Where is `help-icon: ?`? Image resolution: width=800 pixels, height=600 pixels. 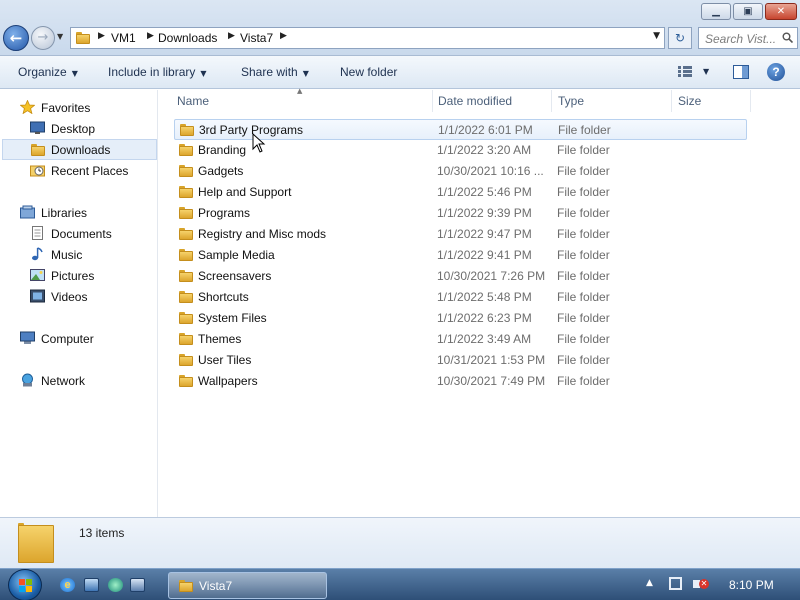
help-icon: ? is located at coordinates (776, 72).